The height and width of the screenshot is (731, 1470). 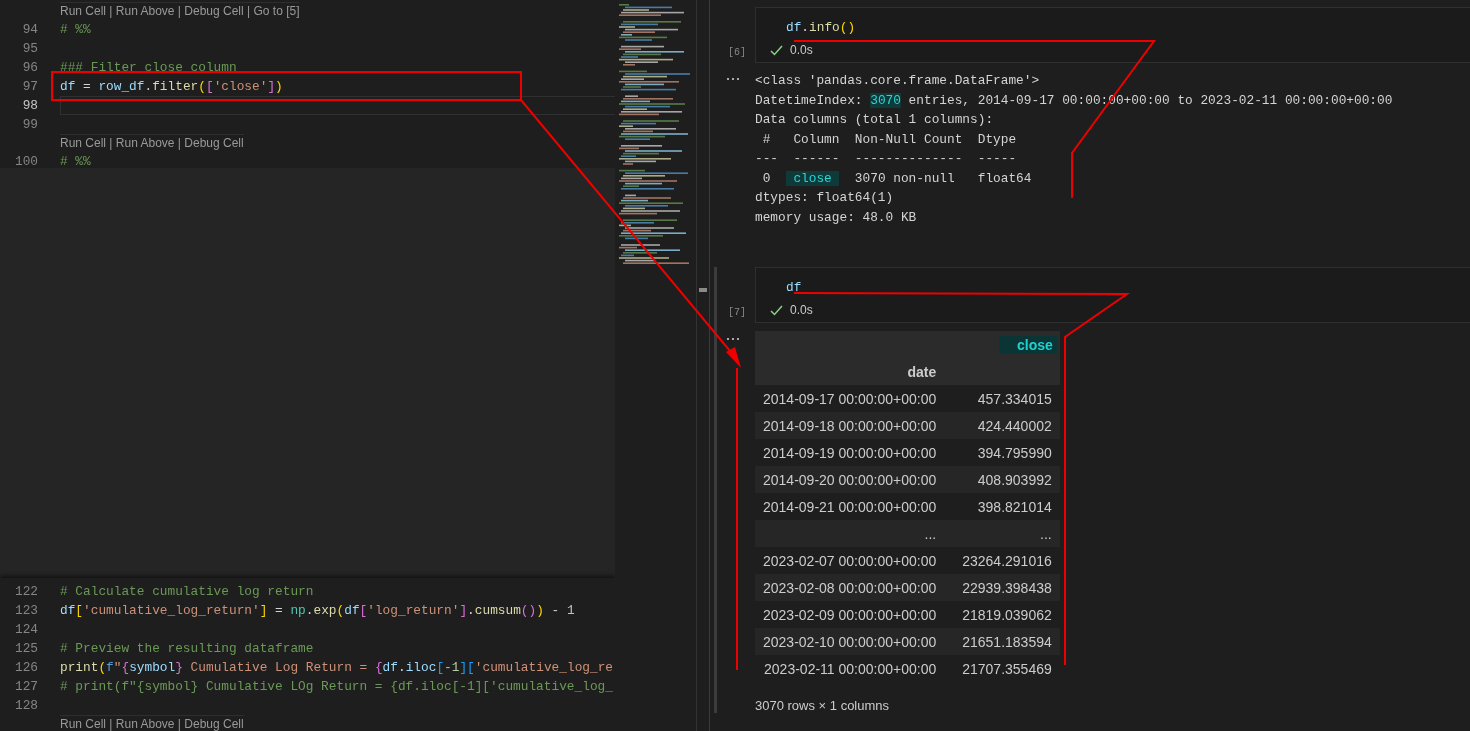 I want to click on line-number: 123, so click(x=25, y=610).